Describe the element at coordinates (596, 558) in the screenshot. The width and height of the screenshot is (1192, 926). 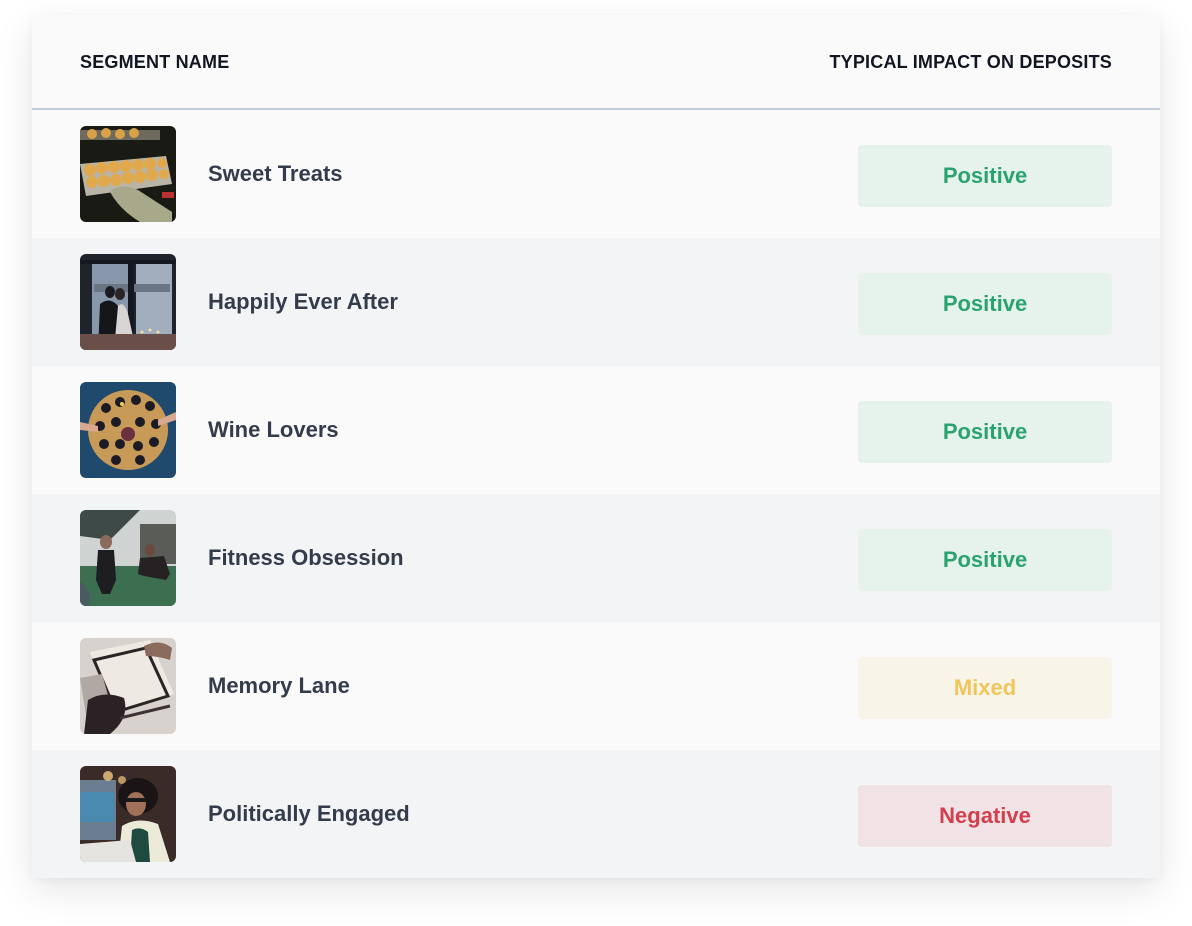
I see `table-row: Fitness Obsession Positive` at that location.